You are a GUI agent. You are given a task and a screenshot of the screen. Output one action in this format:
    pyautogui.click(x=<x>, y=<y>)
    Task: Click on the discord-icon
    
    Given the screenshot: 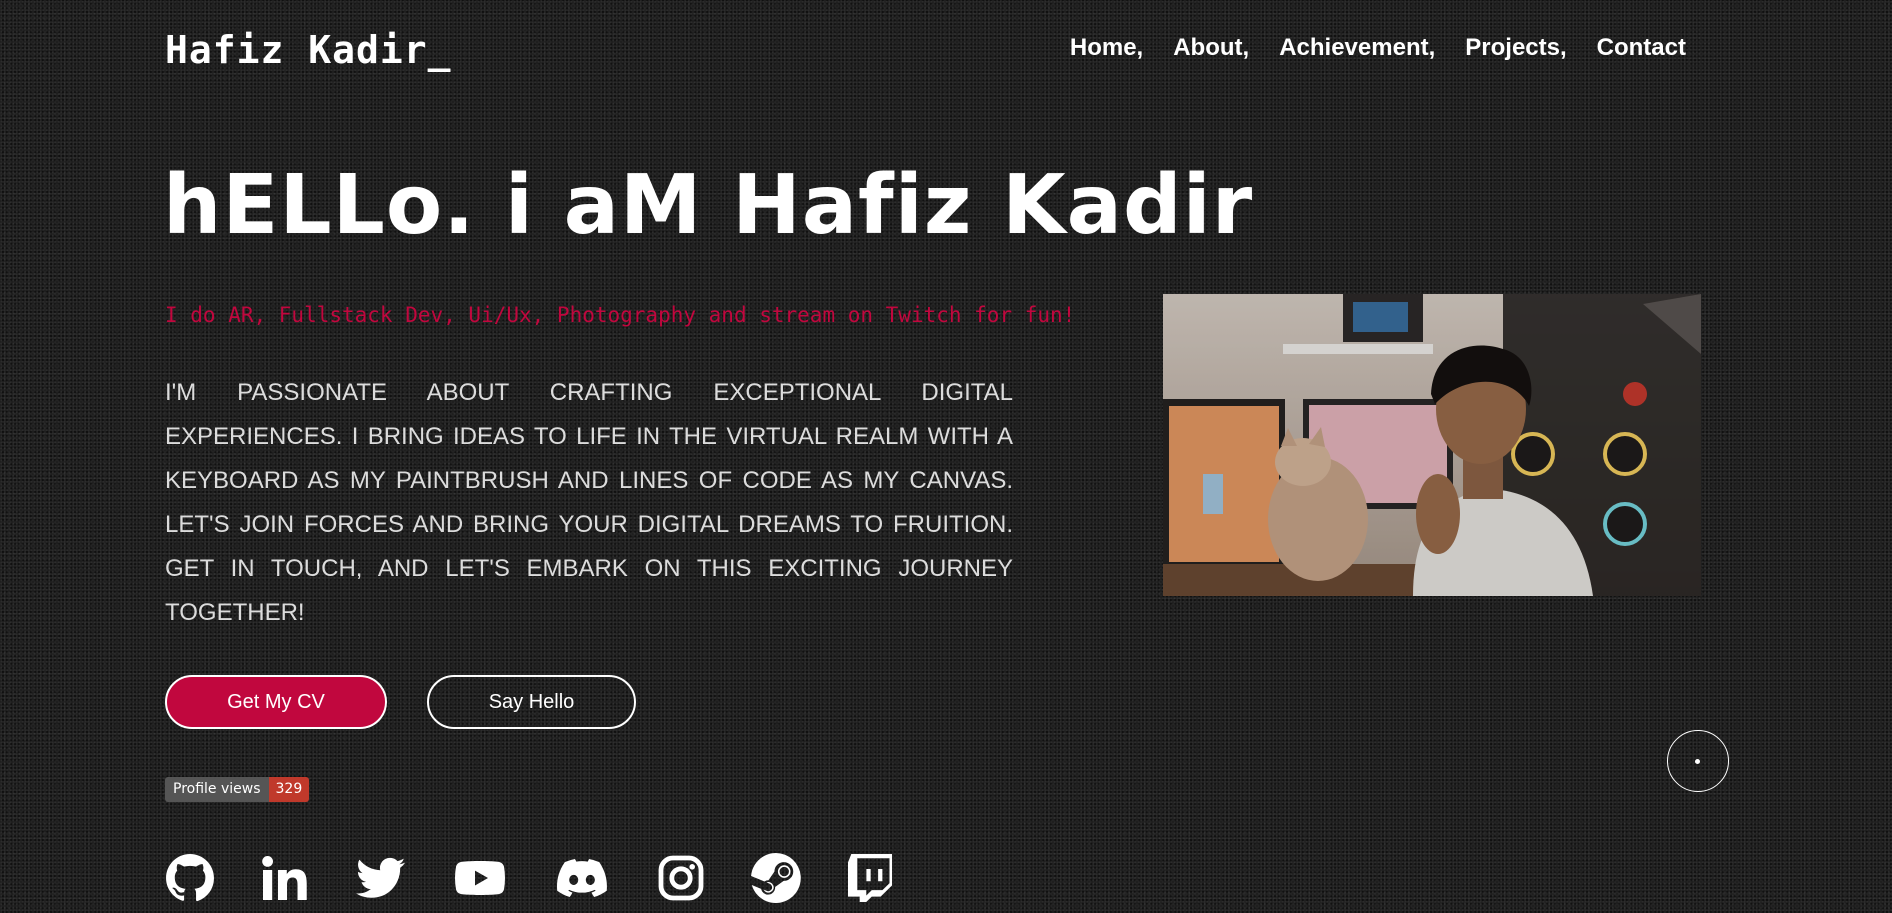 What is the action you would take?
    pyautogui.click(x=582, y=878)
    